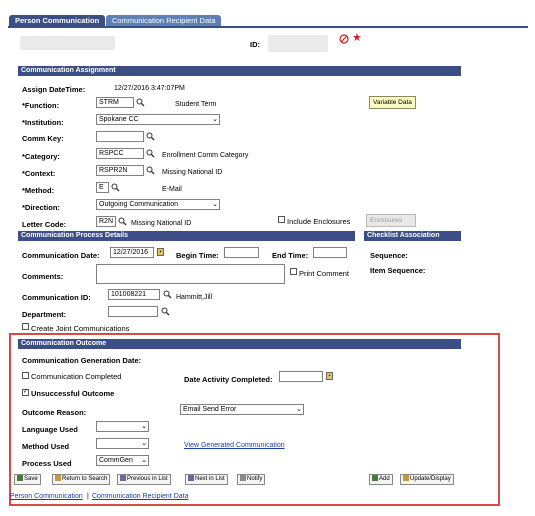 The height and width of the screenshot is (516, 535). I want to click on communication-process-details-header: Communication Process Details, so click(186, 236).